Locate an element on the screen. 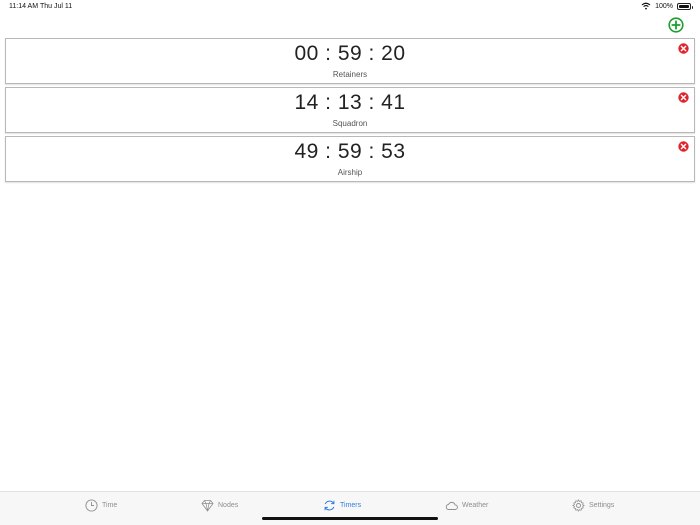 The width and height of the screenshot is (700, 525). tab-time: Time is located at coordinates (101, 505).